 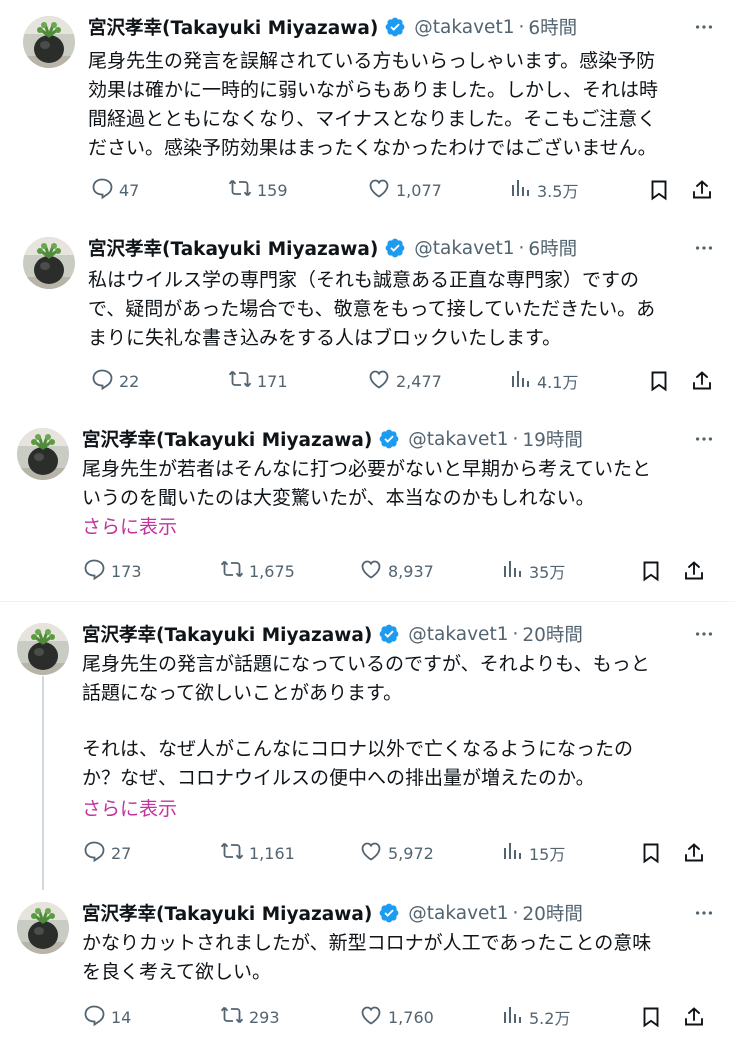 I want to click on tweet-text-line: 効果は確かに一時的に弱いながらもありました。しかし、それは時, so click(x=373, y=90).